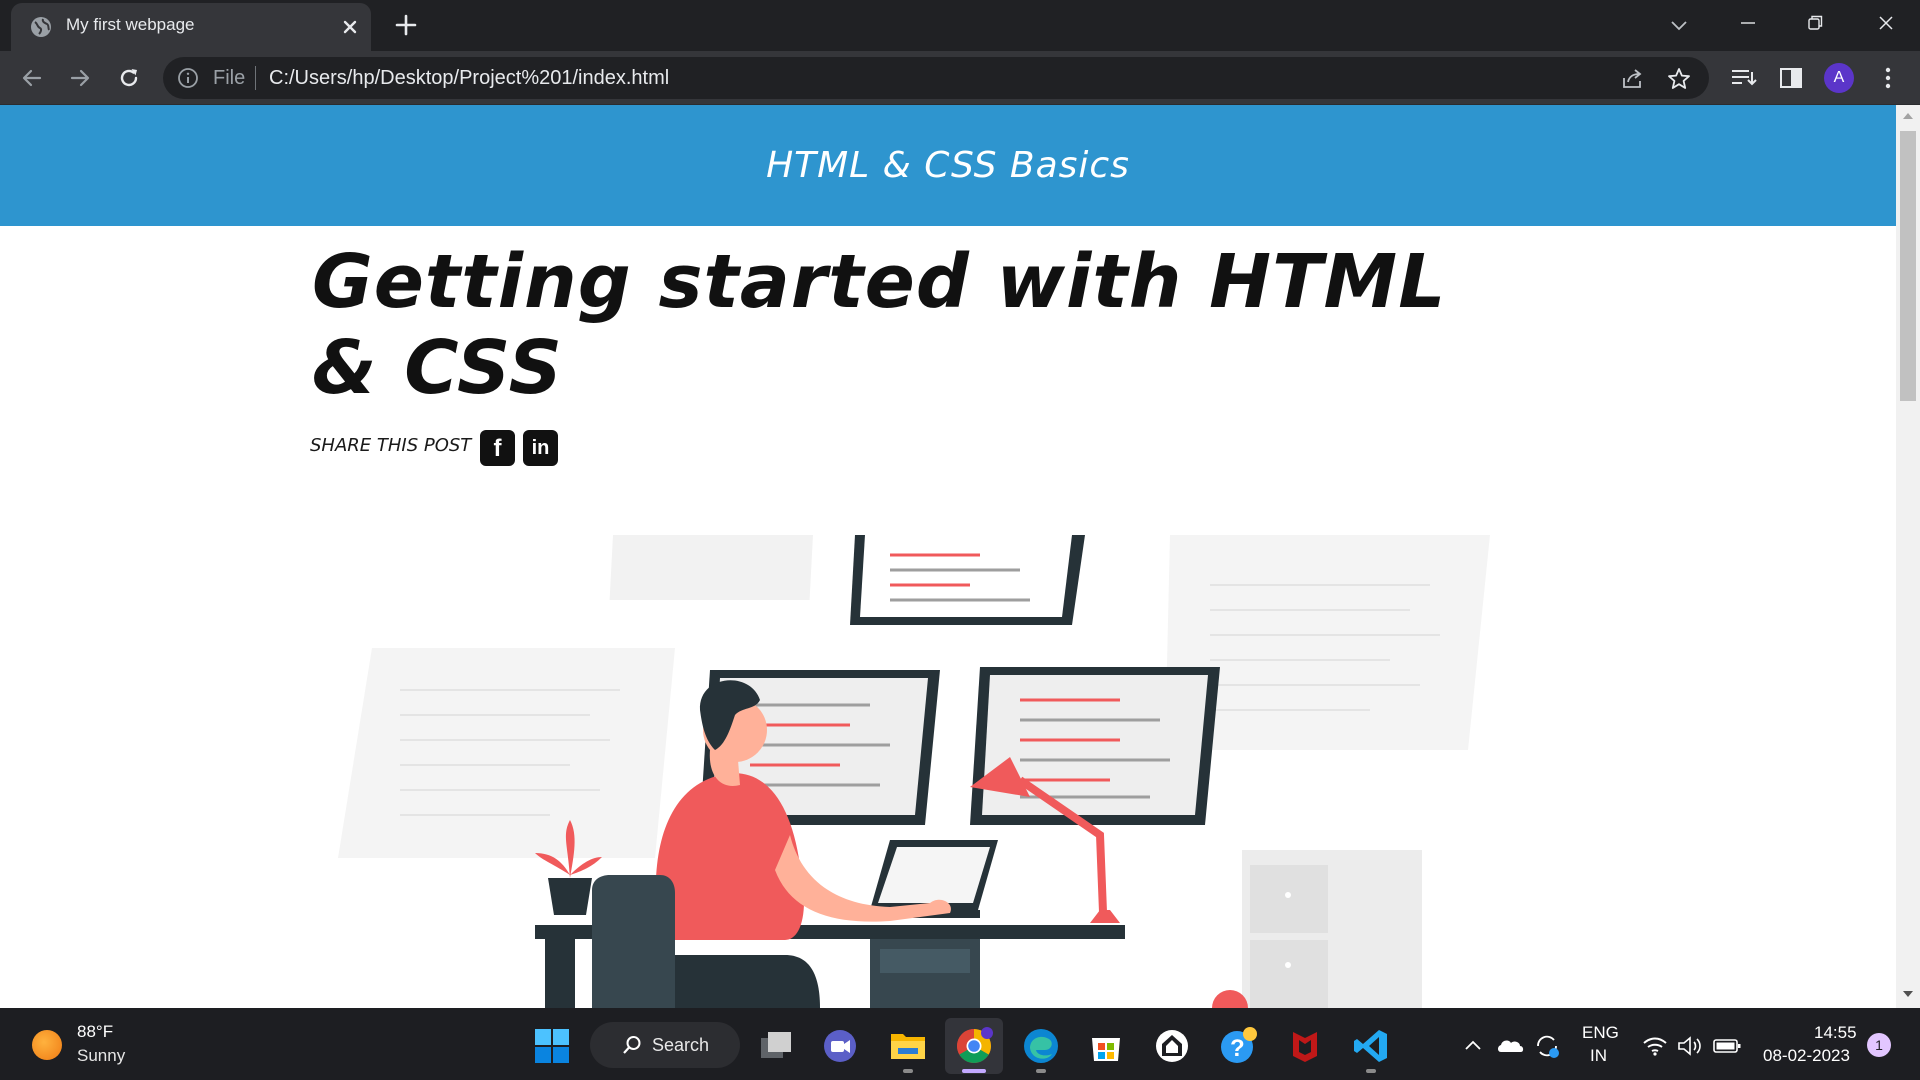 The image size is (1920, 1080). I want to click on reading-list-icon, so click(1743, 78).